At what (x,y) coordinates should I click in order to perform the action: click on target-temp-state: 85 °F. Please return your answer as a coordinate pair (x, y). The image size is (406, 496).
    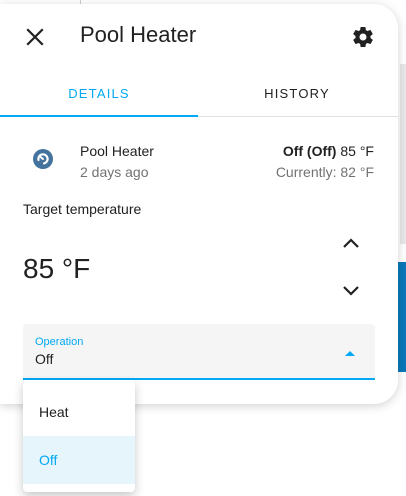
    Looking at the image, I should click on (357, 151).